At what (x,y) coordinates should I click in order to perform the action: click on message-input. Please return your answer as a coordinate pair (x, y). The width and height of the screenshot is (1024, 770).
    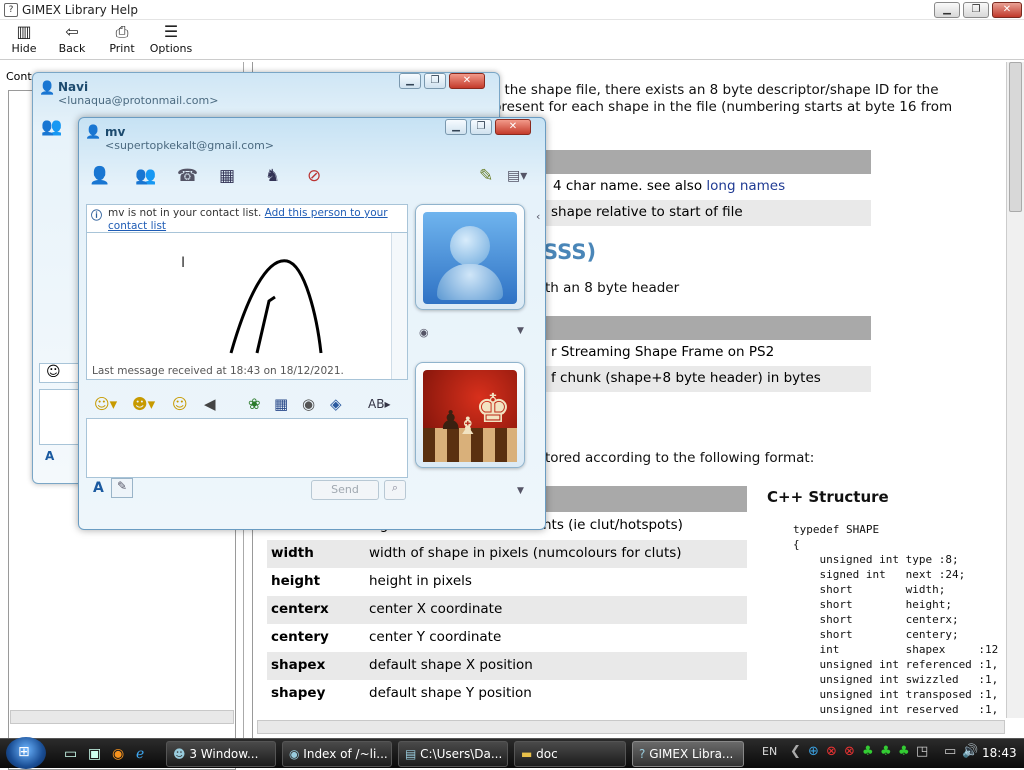
    Looking at the image, I should click on (247, 448).